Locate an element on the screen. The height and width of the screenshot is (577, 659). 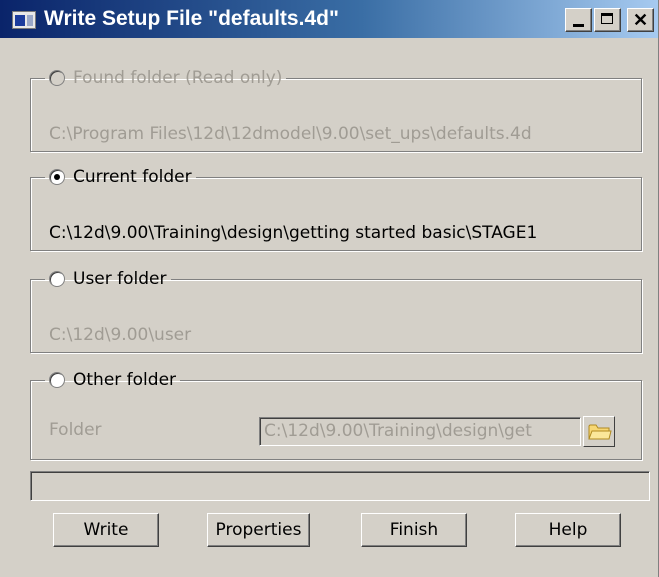
found-folder-label: Found folder (Read only) is located at coordinates (178, 78).